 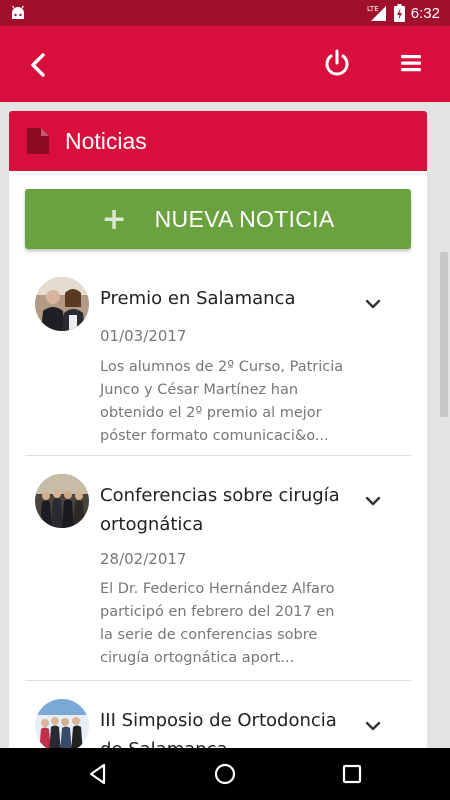 I want to click on signal-icon: LTE, so click(x=376, y=13).